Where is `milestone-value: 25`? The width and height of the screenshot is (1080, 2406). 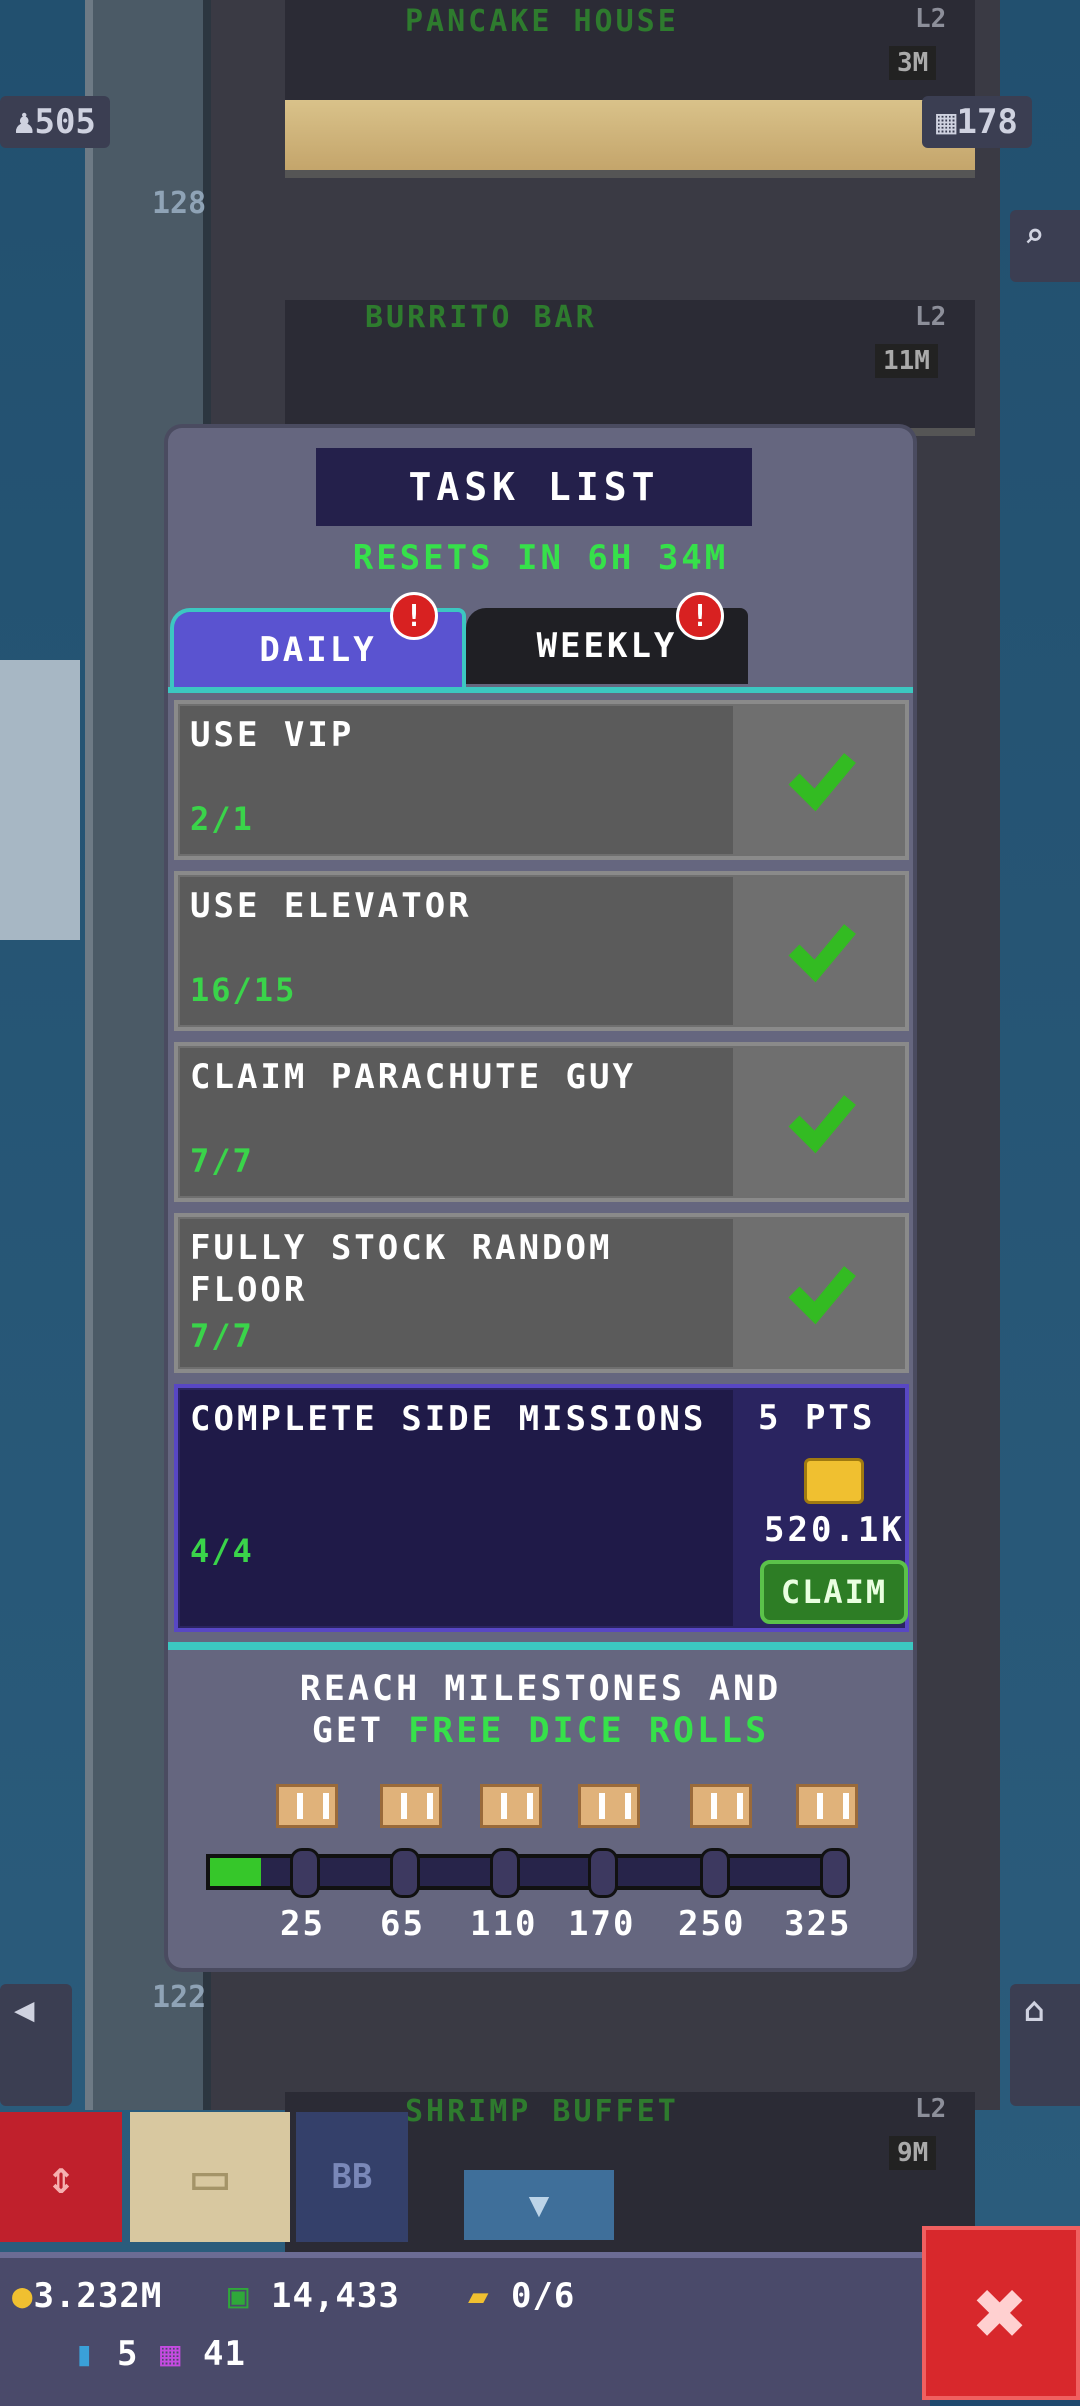 milestone-value: 25 is located at coordinates (302, 1924).